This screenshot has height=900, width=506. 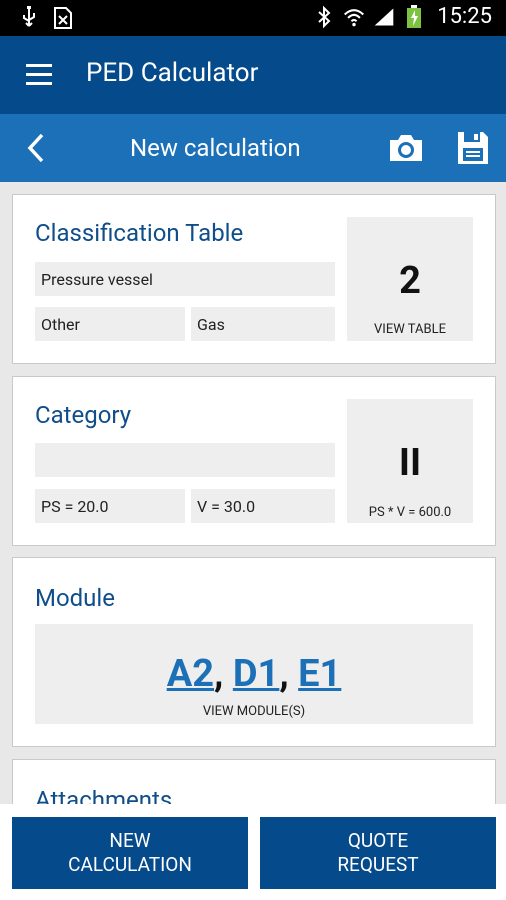 I want to click on equipment-field: Pressure vessel, so click(x=185, y=279).